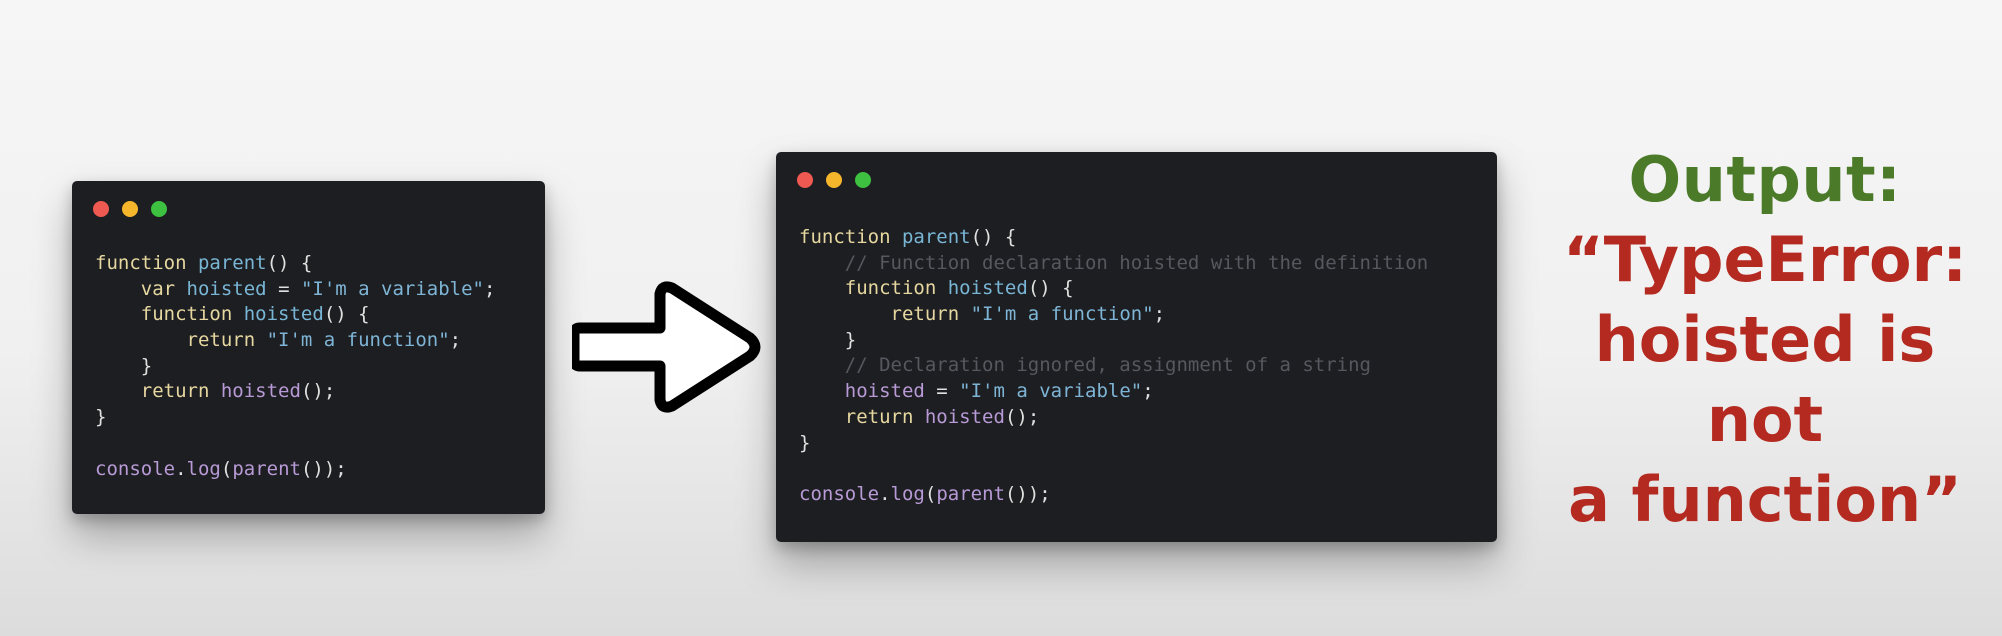 This screenshot has height=636, width=2002. I want to click on right-arrow-icon, so click(666, 347).